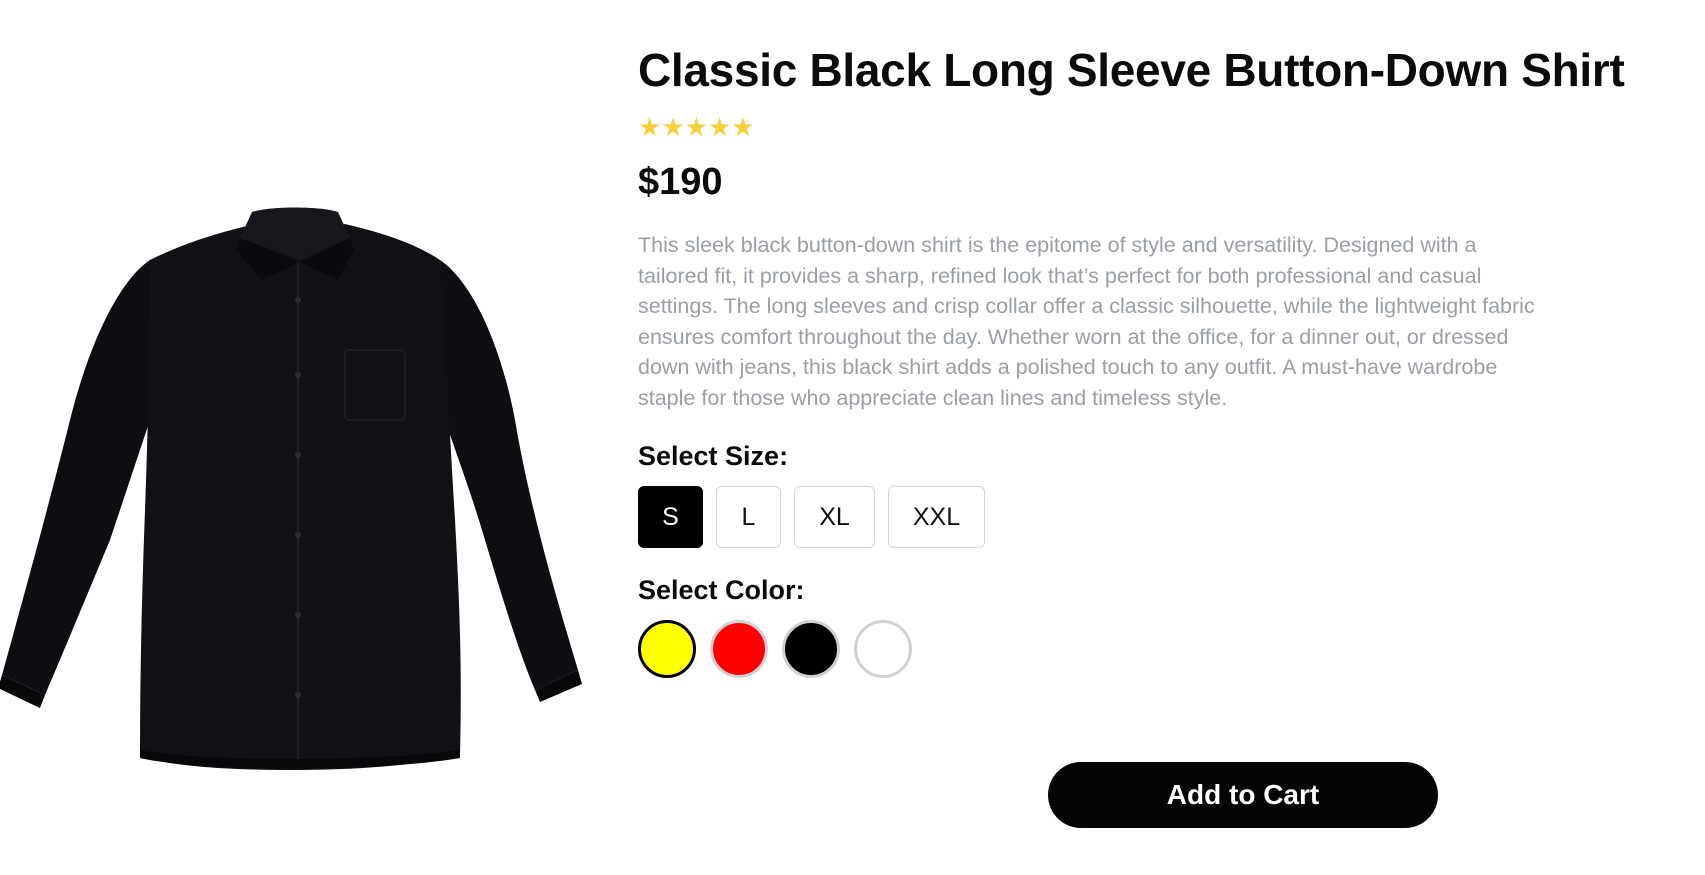 The width and height of the screenshot is (1705, 875). What do you see at coordinates (713, 456) in the screenshot?
I see `size-section-label: Select Size:` at bounding box center [713, 456].